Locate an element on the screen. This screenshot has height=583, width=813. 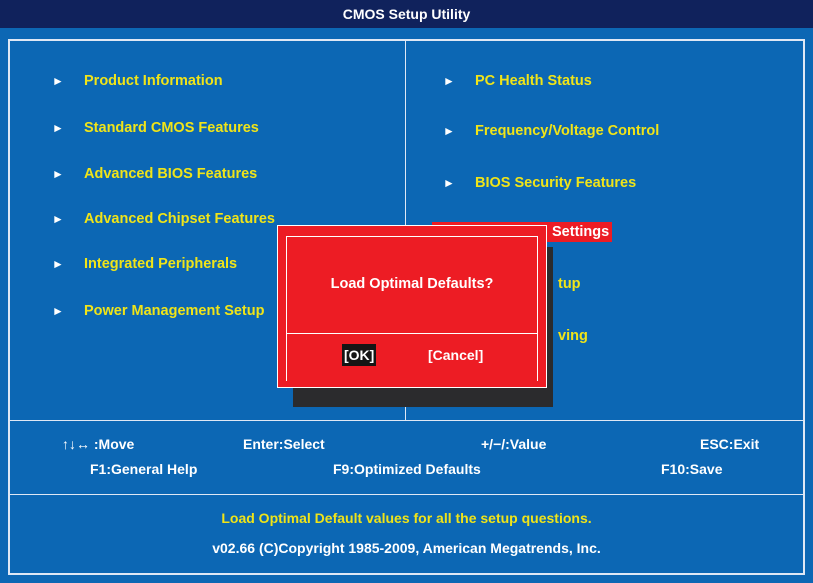
load-defaults-dialog: Load Optimal Defaults? [OK] [Cancel] is located at coordinates (412, 306).